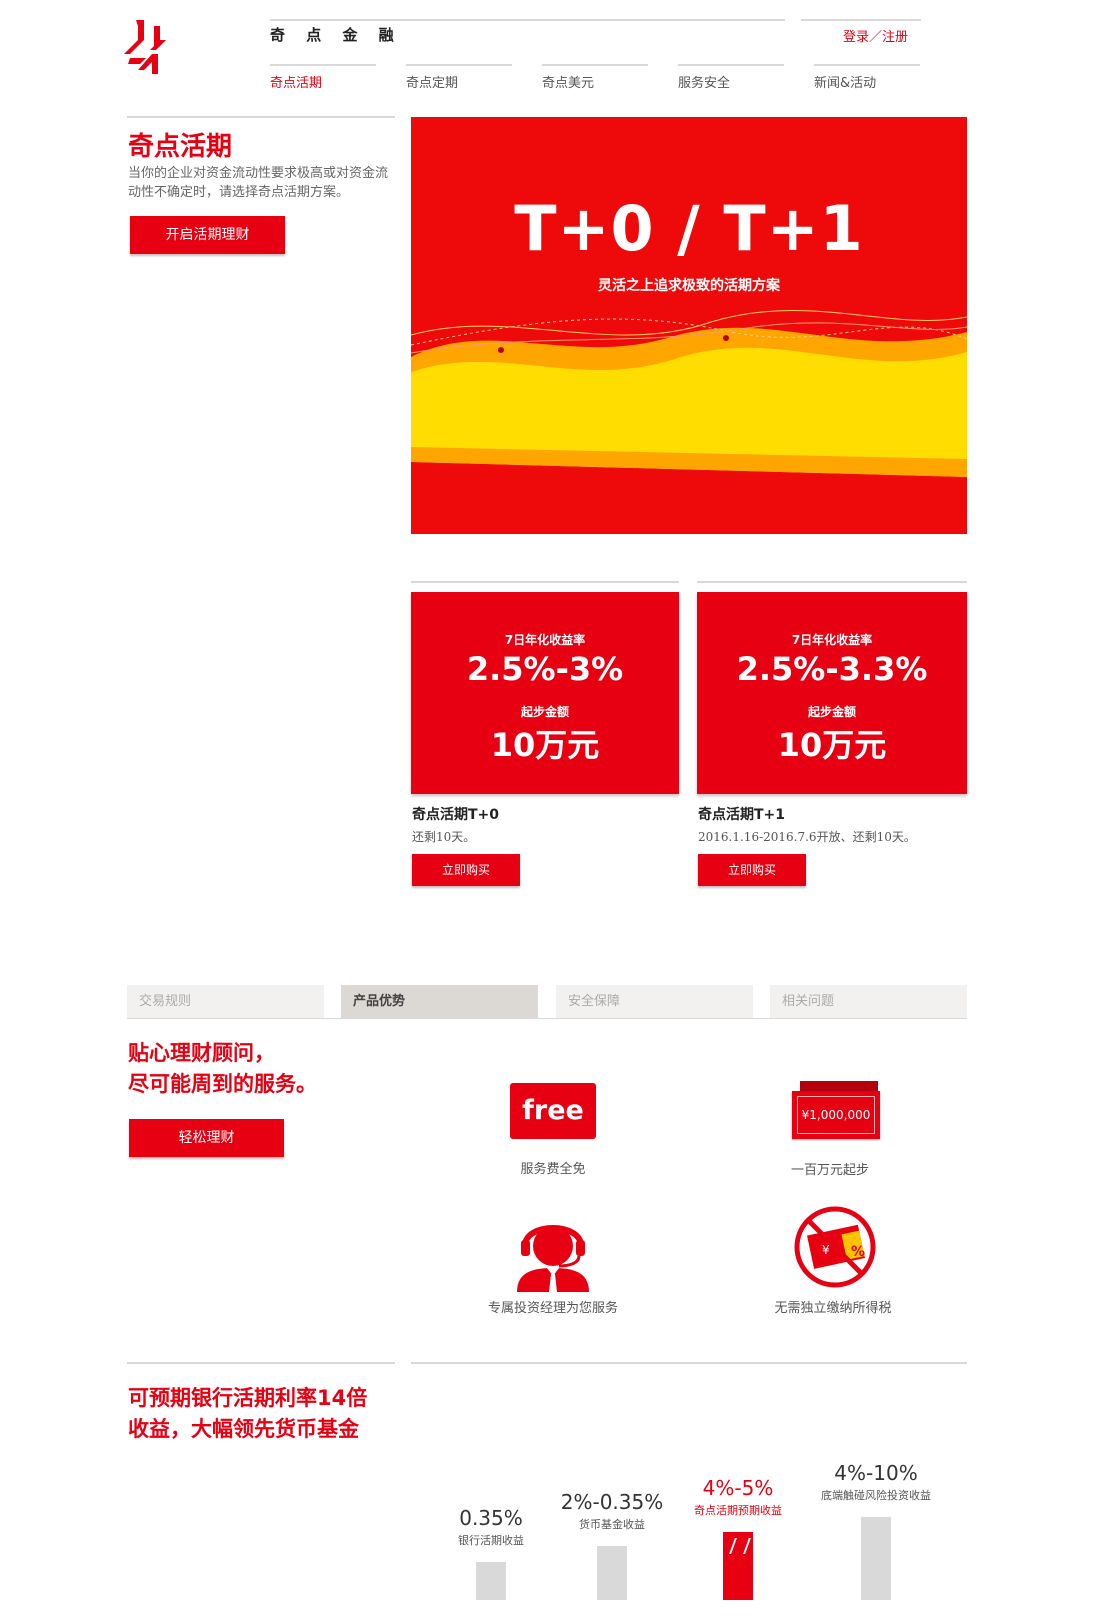 The image size is (1100, 1623). What do you see at coordinates (261, 1363) in the screenshot?
I see `comparison-rule-left` at bounding box center [261, 1363].